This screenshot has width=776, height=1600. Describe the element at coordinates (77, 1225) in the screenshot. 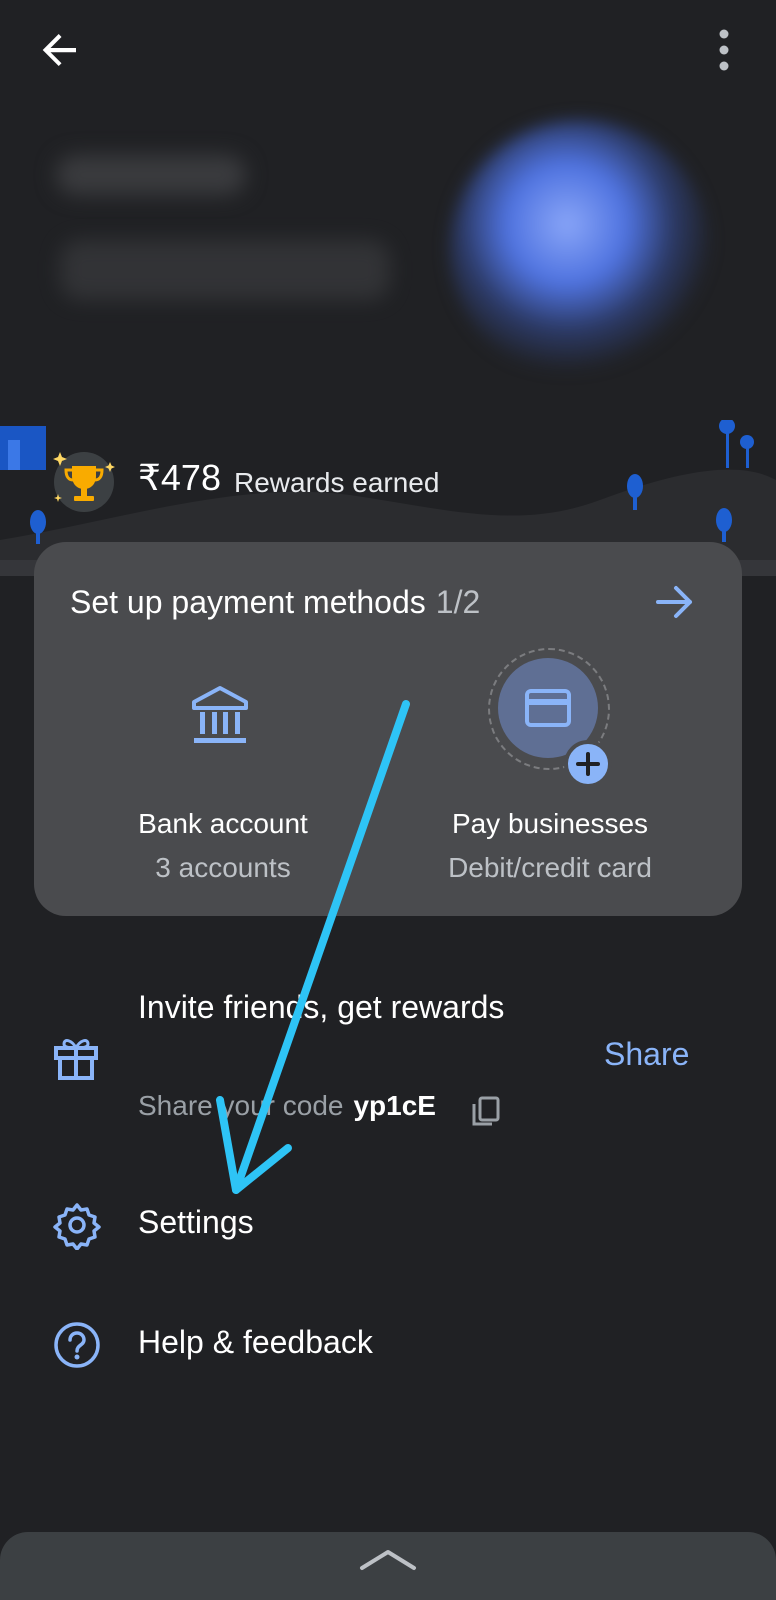

I see `settings-gear-icon` at that location.